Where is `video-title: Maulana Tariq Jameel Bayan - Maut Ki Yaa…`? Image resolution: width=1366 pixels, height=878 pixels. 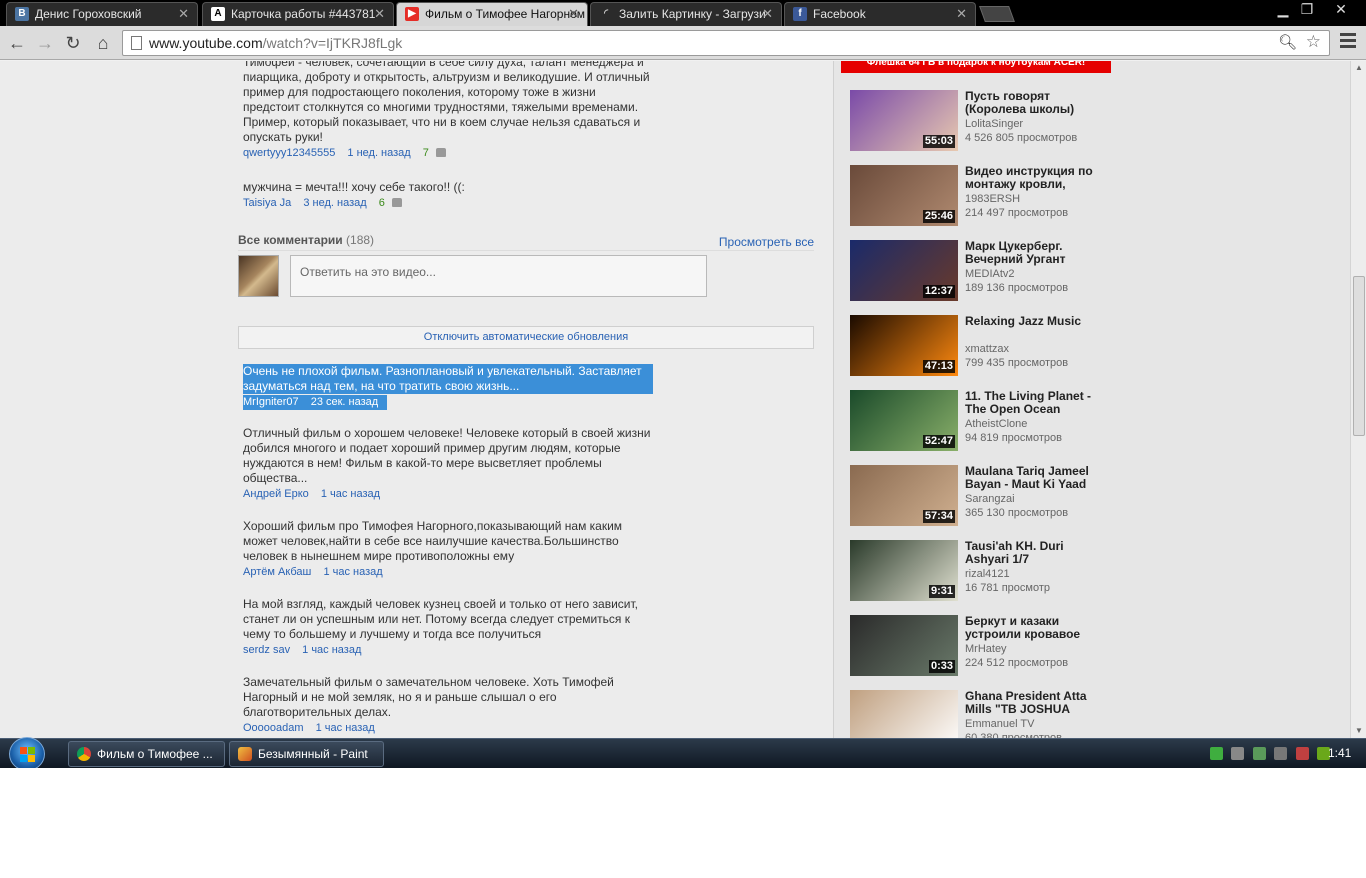 video-title: Maulana Tariq Jameel Bayan - Maut Ki Yaa… is located at coordinates (1032, 478).